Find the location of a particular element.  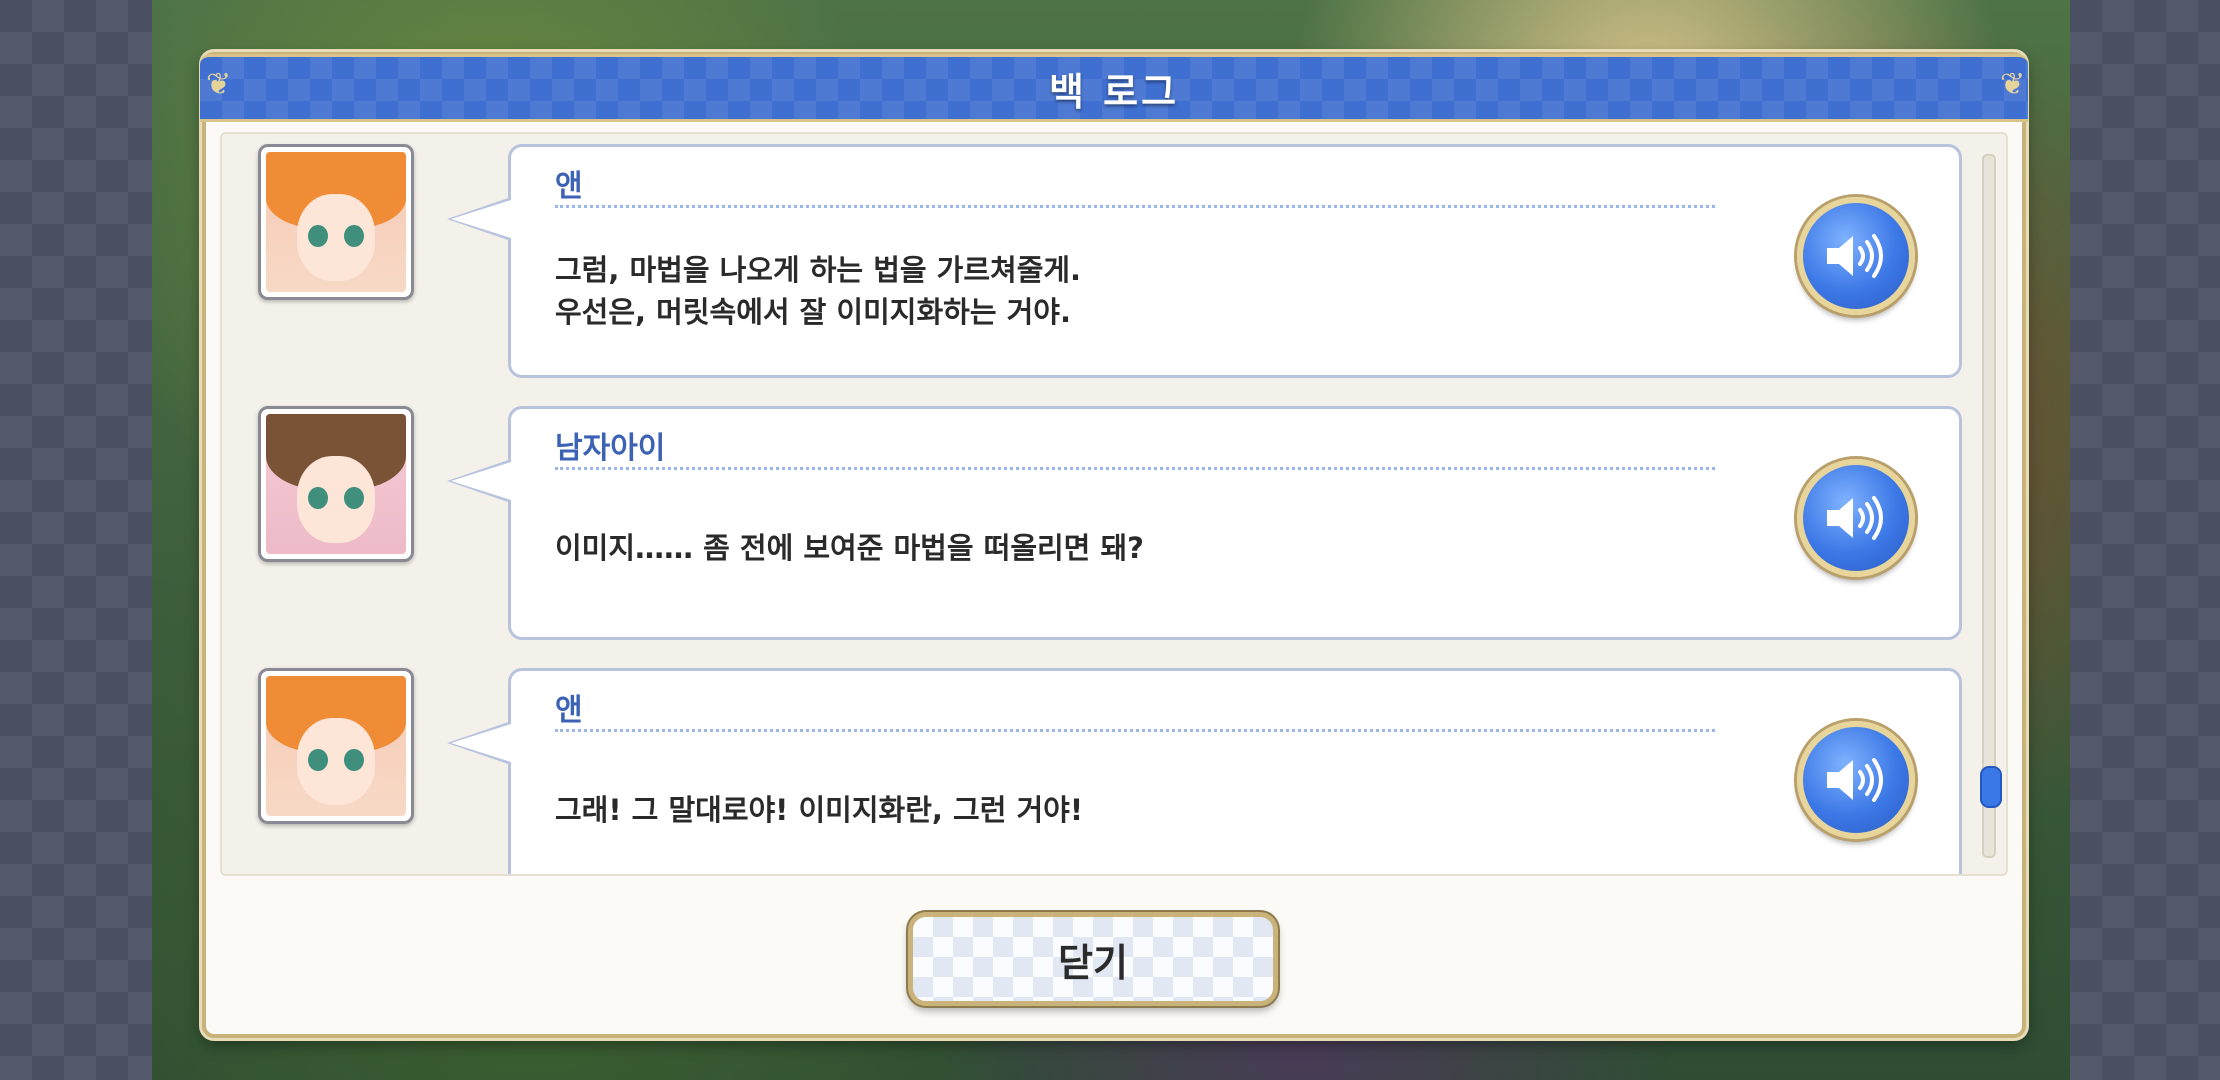

speech-bubble: 남자아이 이미지…… 좀 전에 보여준 마법을 떠올리면 돼? is located at coordinates (1204, 523).